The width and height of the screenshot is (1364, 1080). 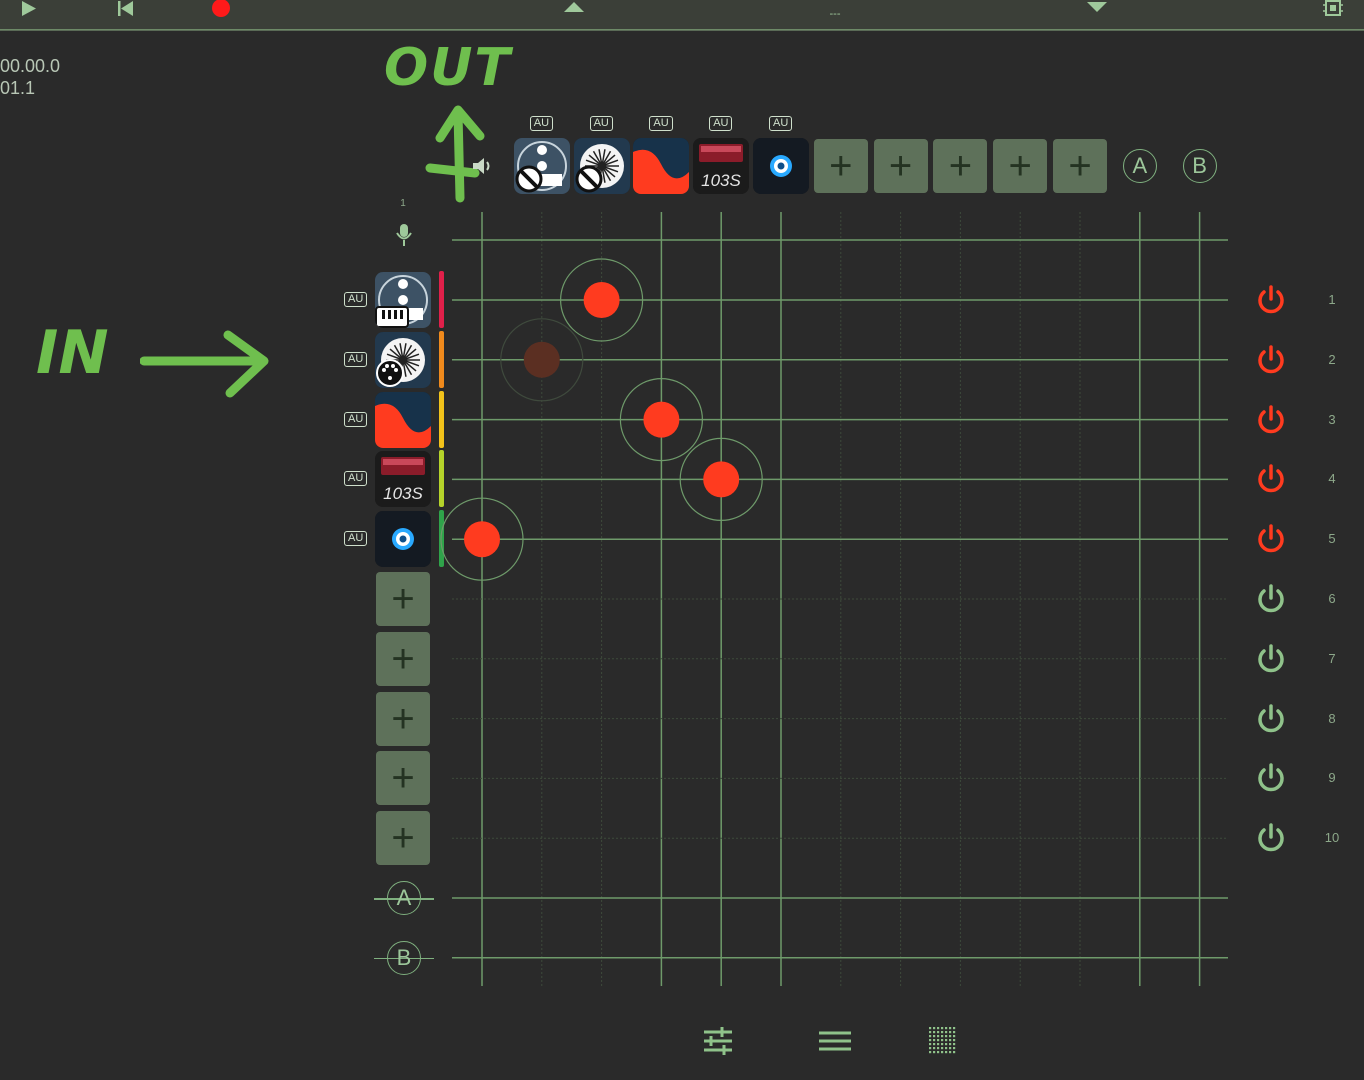 What do you see at coordinates (1332, 359) in the screenshot?
I see `row-number: 2` at bounding box center [1332, 359].